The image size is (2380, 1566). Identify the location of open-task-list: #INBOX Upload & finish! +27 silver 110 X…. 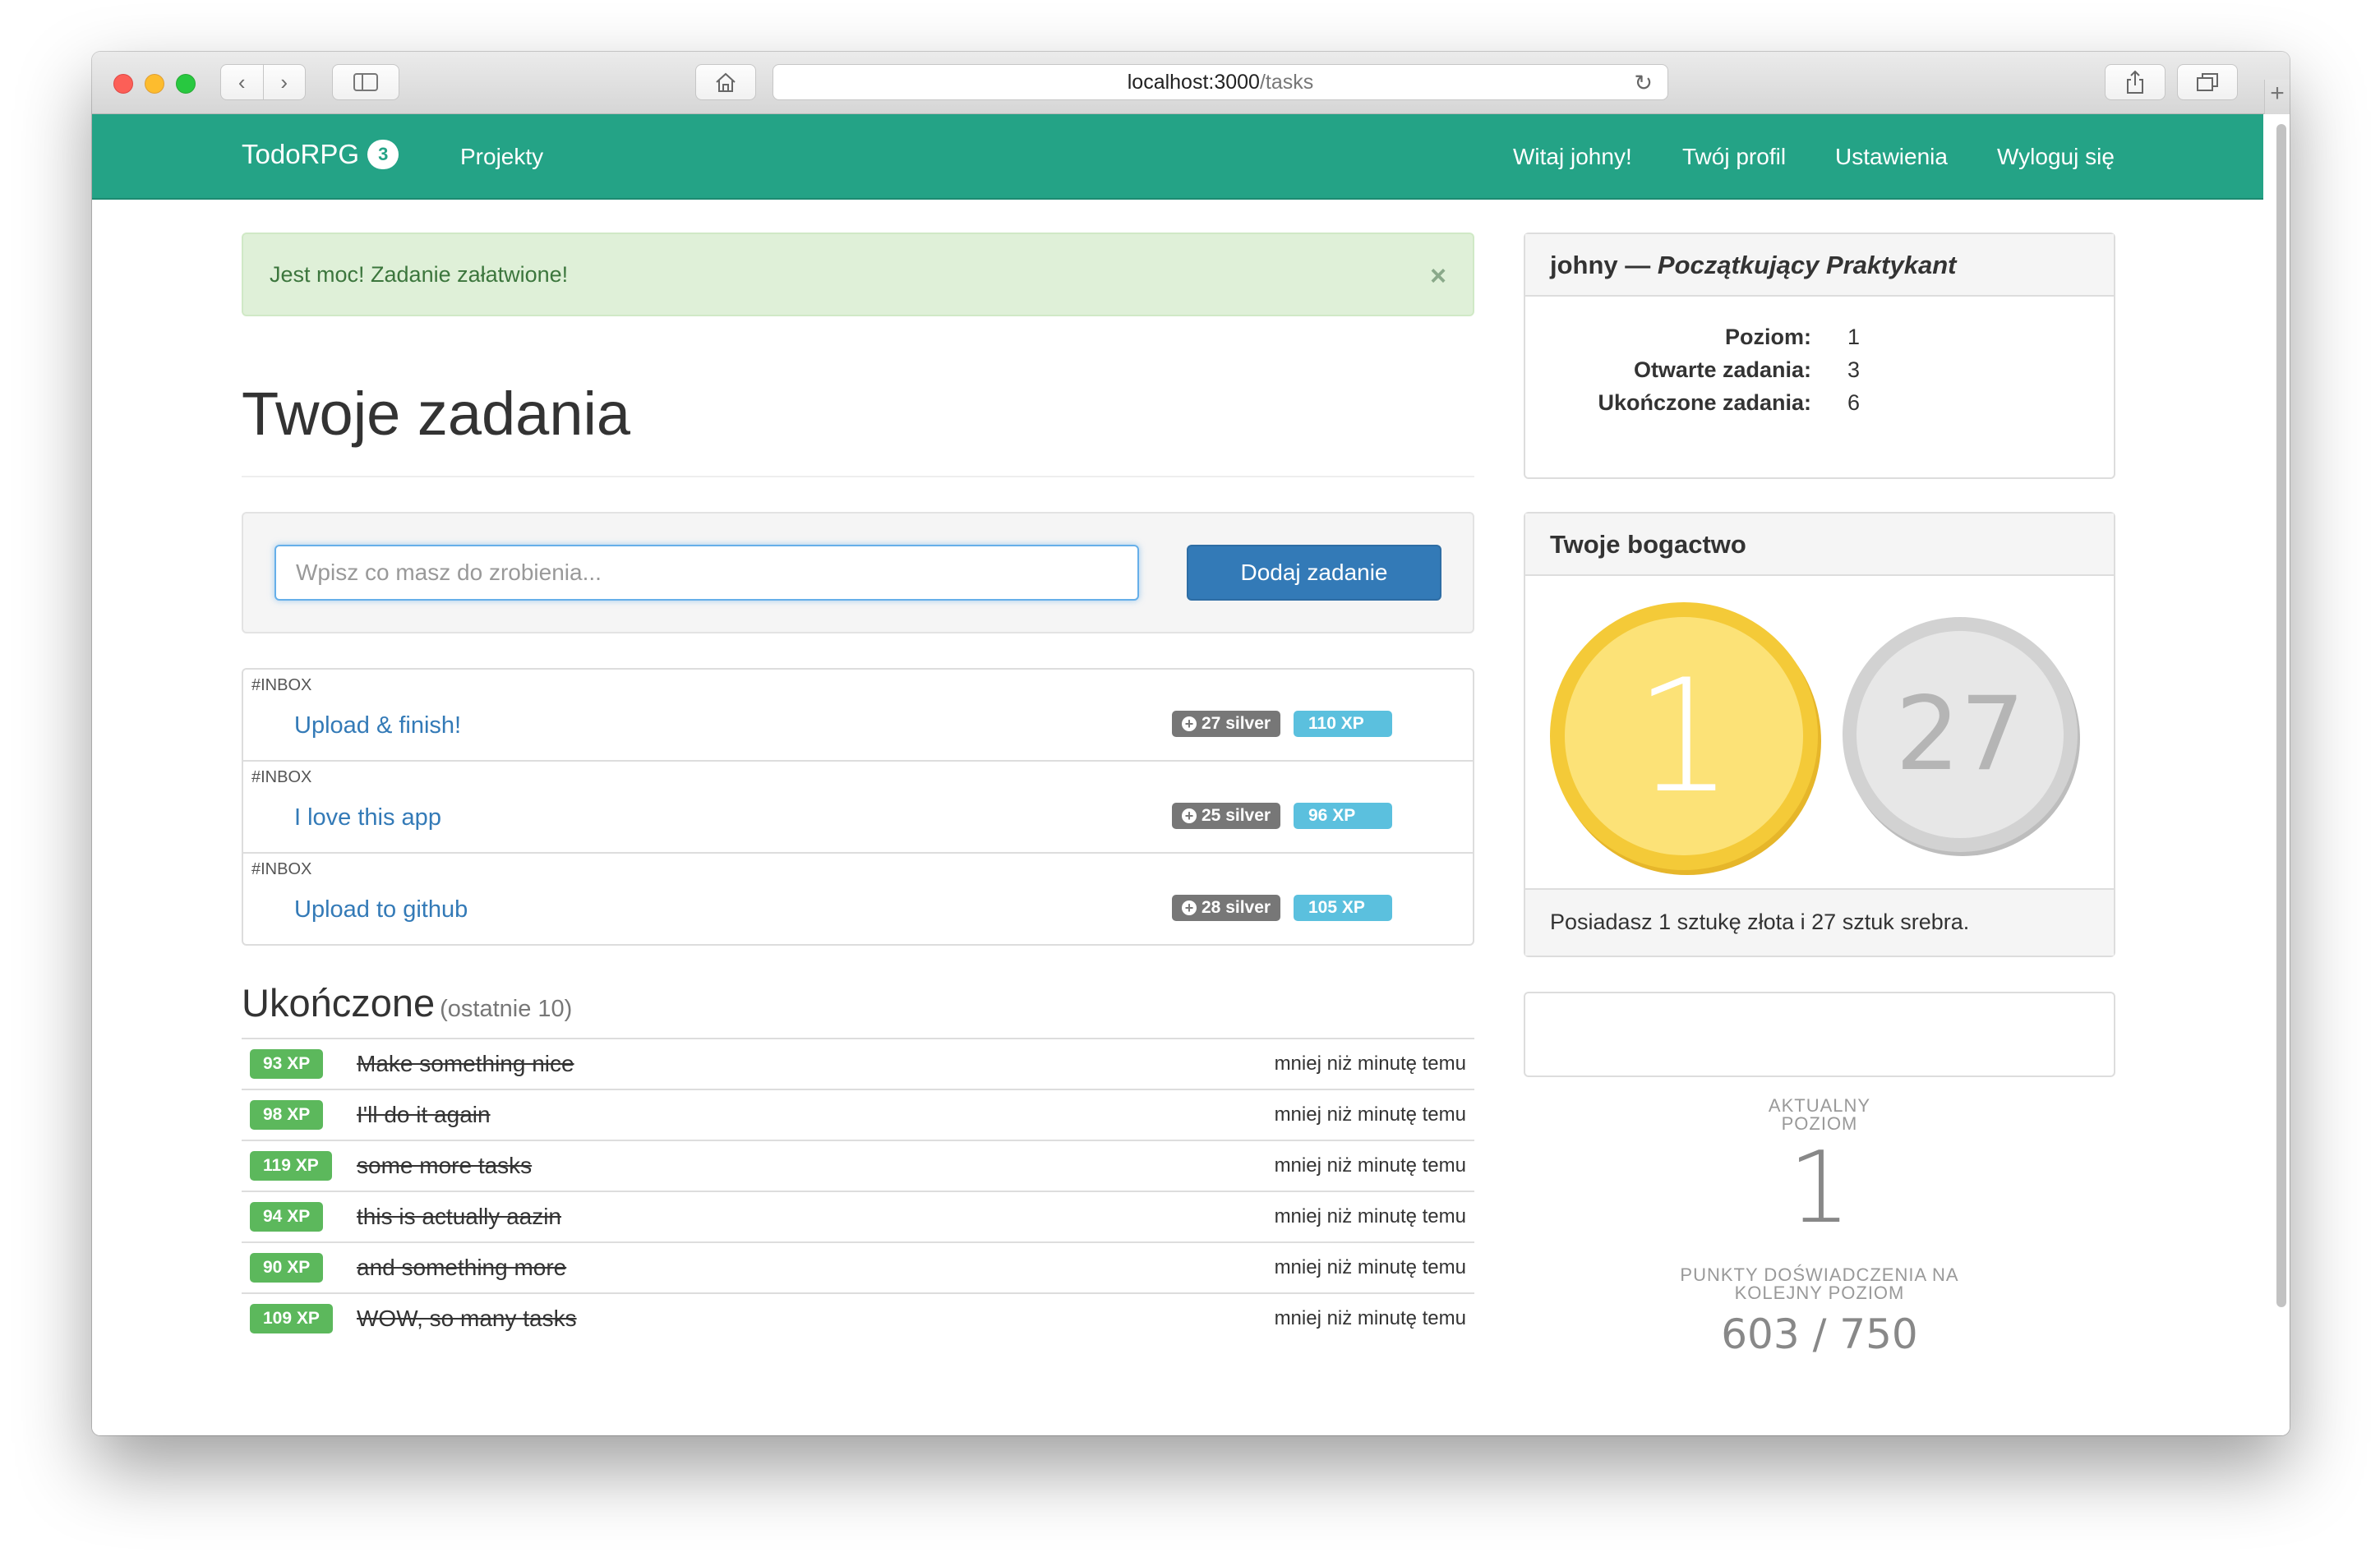
(858, 807).